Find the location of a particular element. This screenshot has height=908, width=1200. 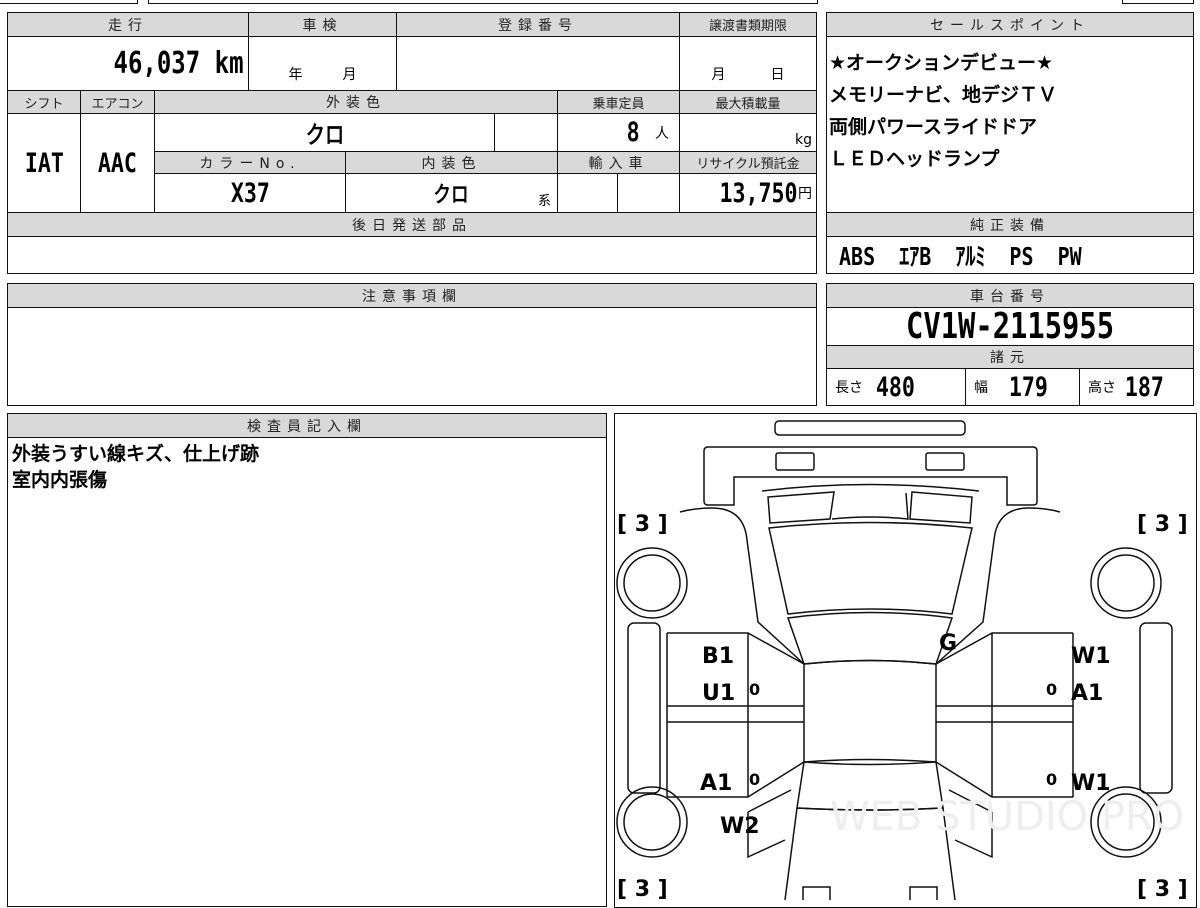

aircon-label: エアコン is located at coordinates (117, 102).